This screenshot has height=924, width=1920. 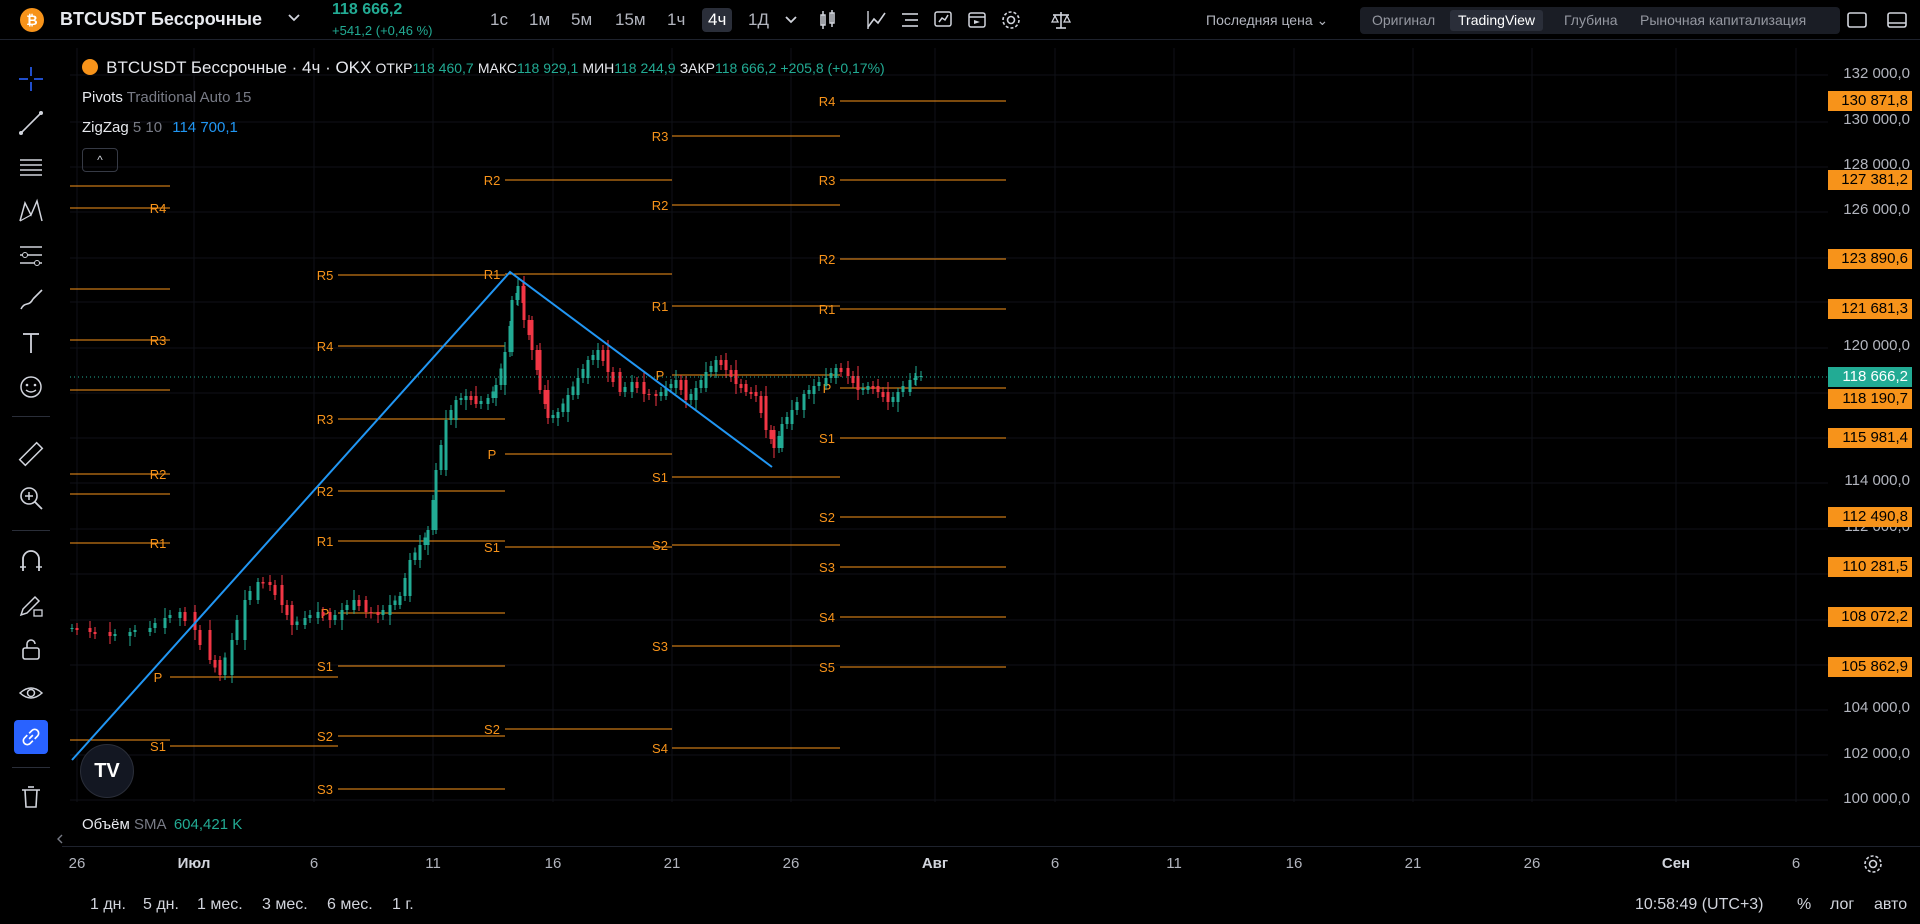 I want to click on range-1d: 1 дн., so click(x=108, y=905).